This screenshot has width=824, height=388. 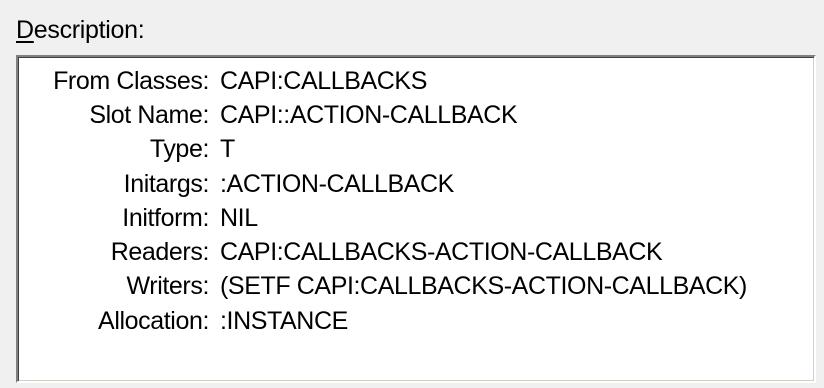 I want to click on field-key: Writers:, so click(x=168, y=286).